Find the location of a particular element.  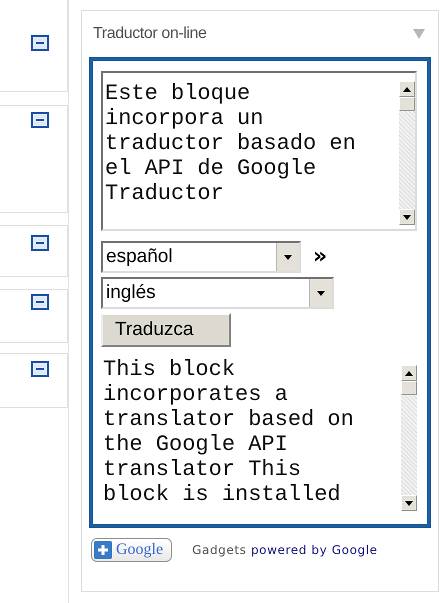

add-to-google-button: Google is located at coordinates (131, 550).